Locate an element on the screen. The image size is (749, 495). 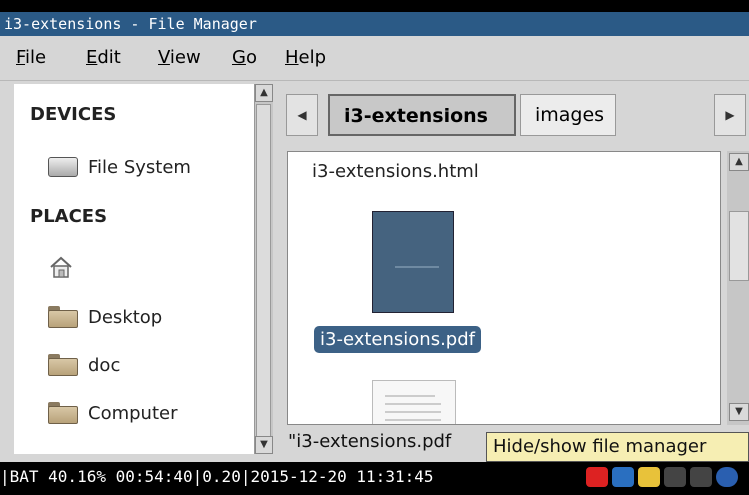
sidebar-scroll-thumb is located at coordinates (263, 279).